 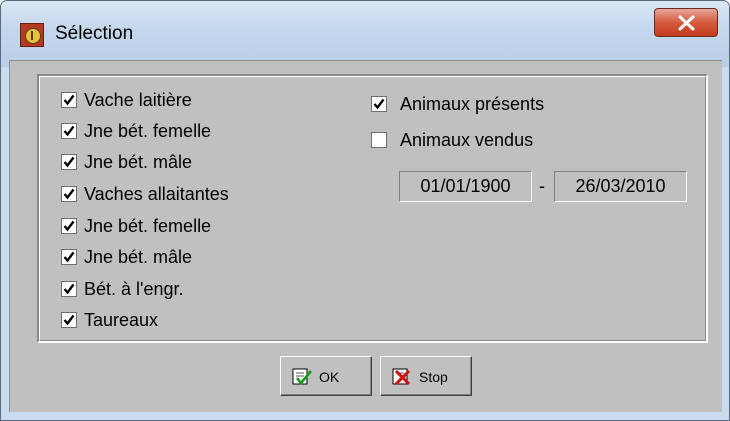 I want to click on checkbox-vaches-allaitantes, so click(x=69, y=194).